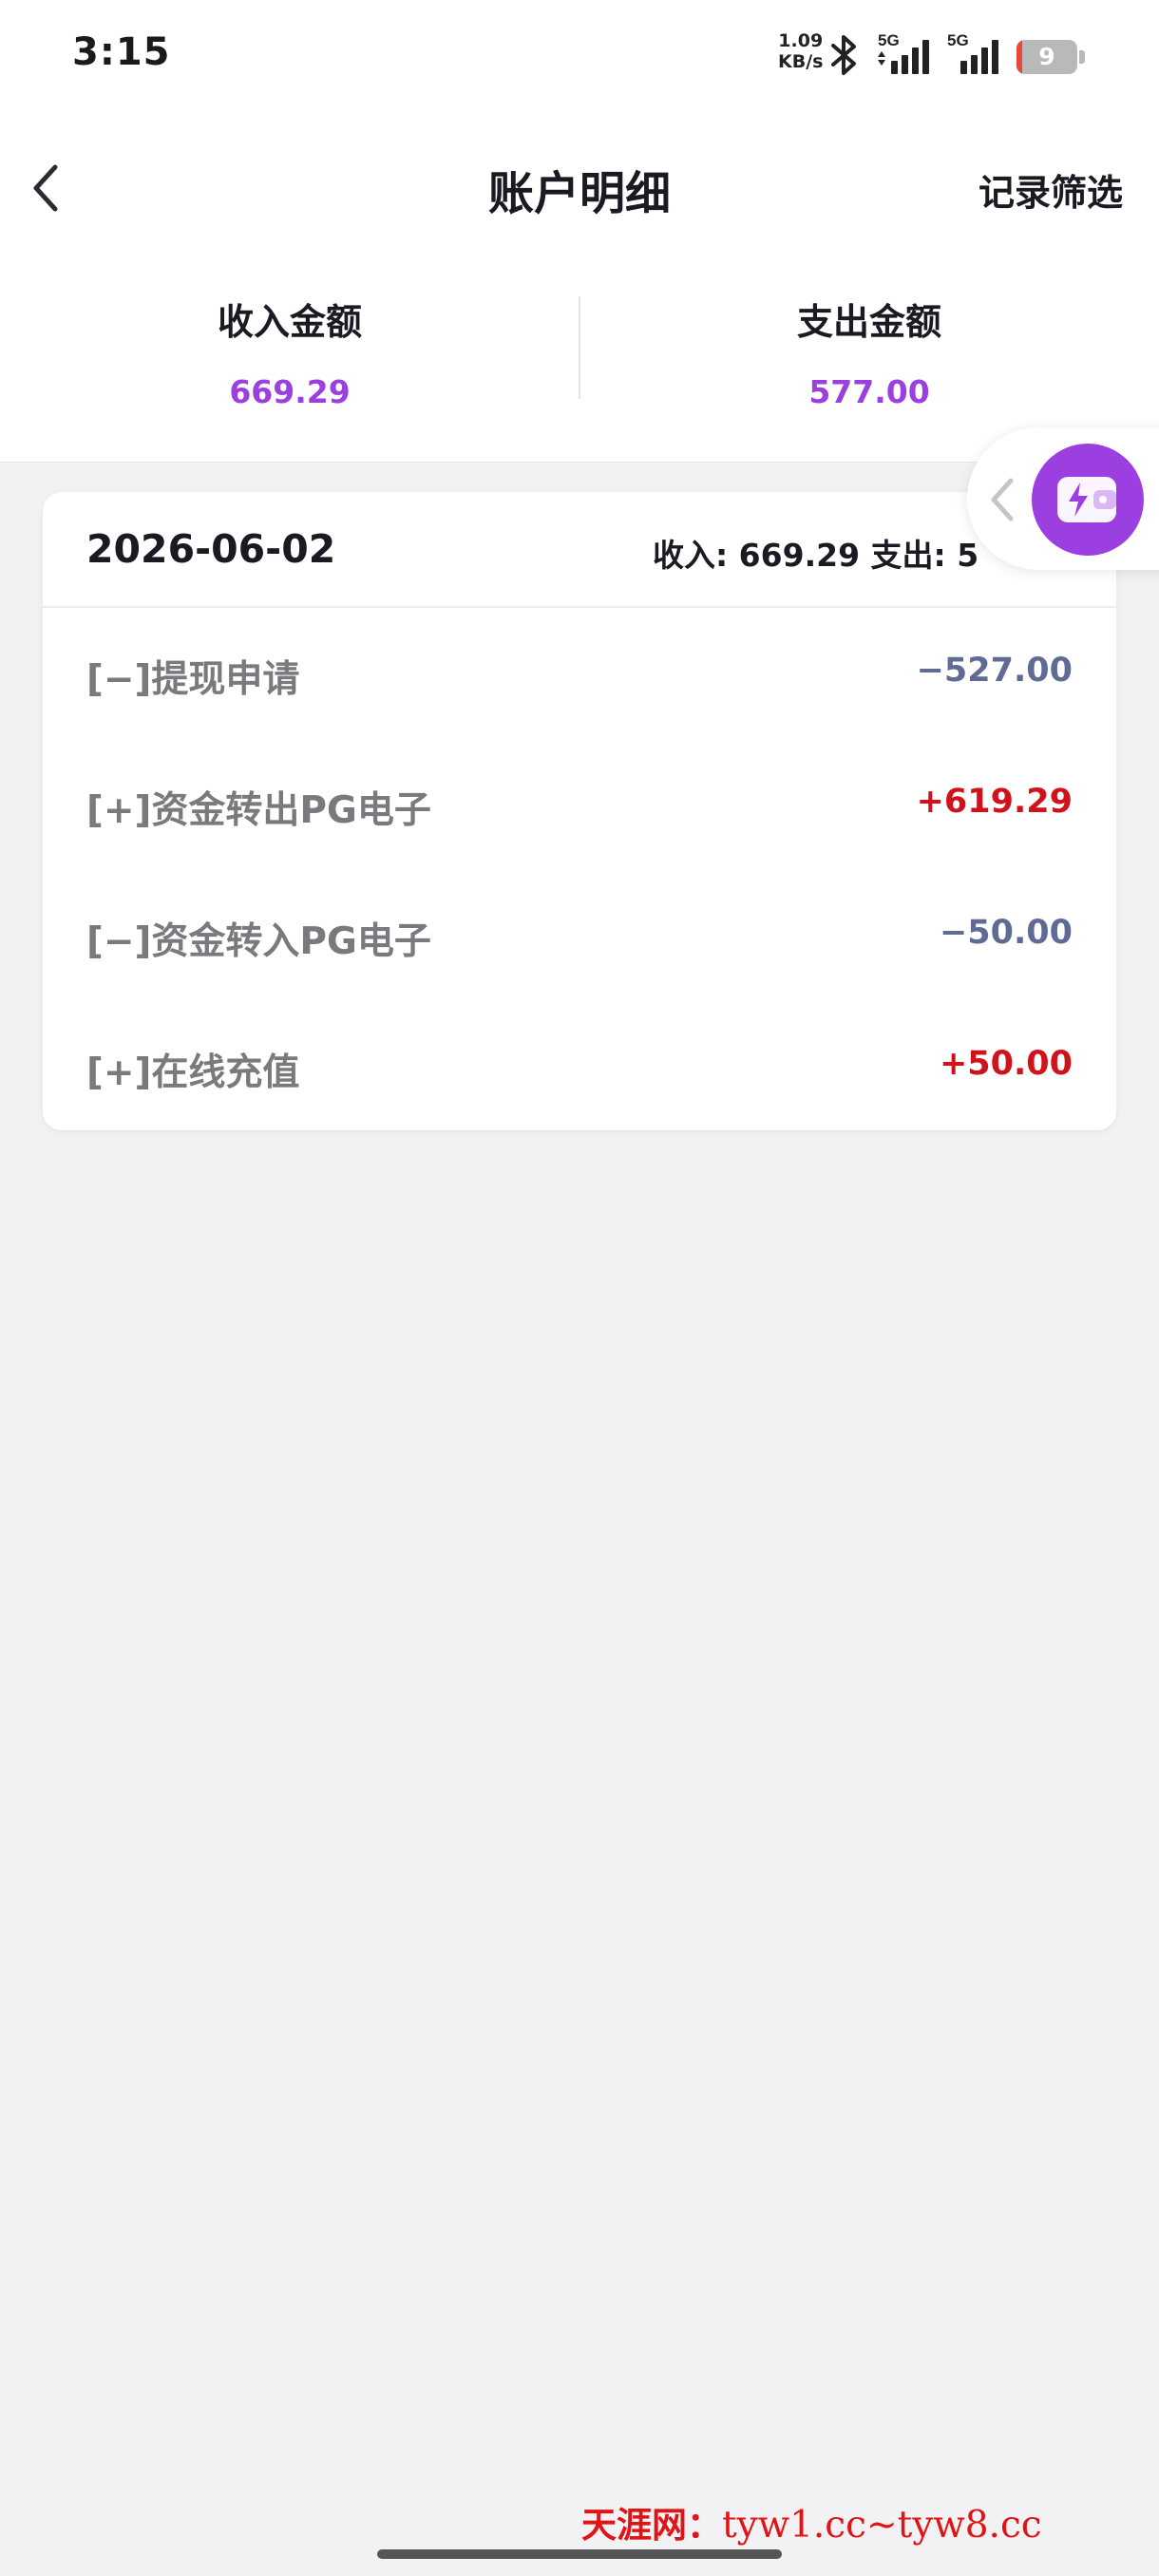  What do you see at coordinates (121, 52) in the screenshot?
I see `status-time: 3:15` at bounding box center [121, 52].